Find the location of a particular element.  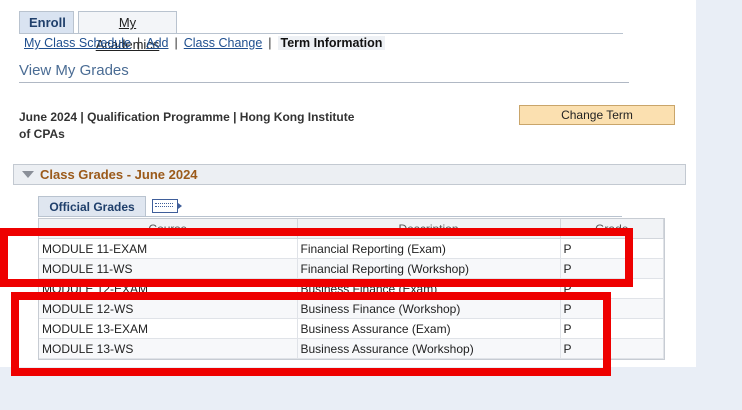

section-title: Class Grades - June 2024 is located at coordinates (119, 174).